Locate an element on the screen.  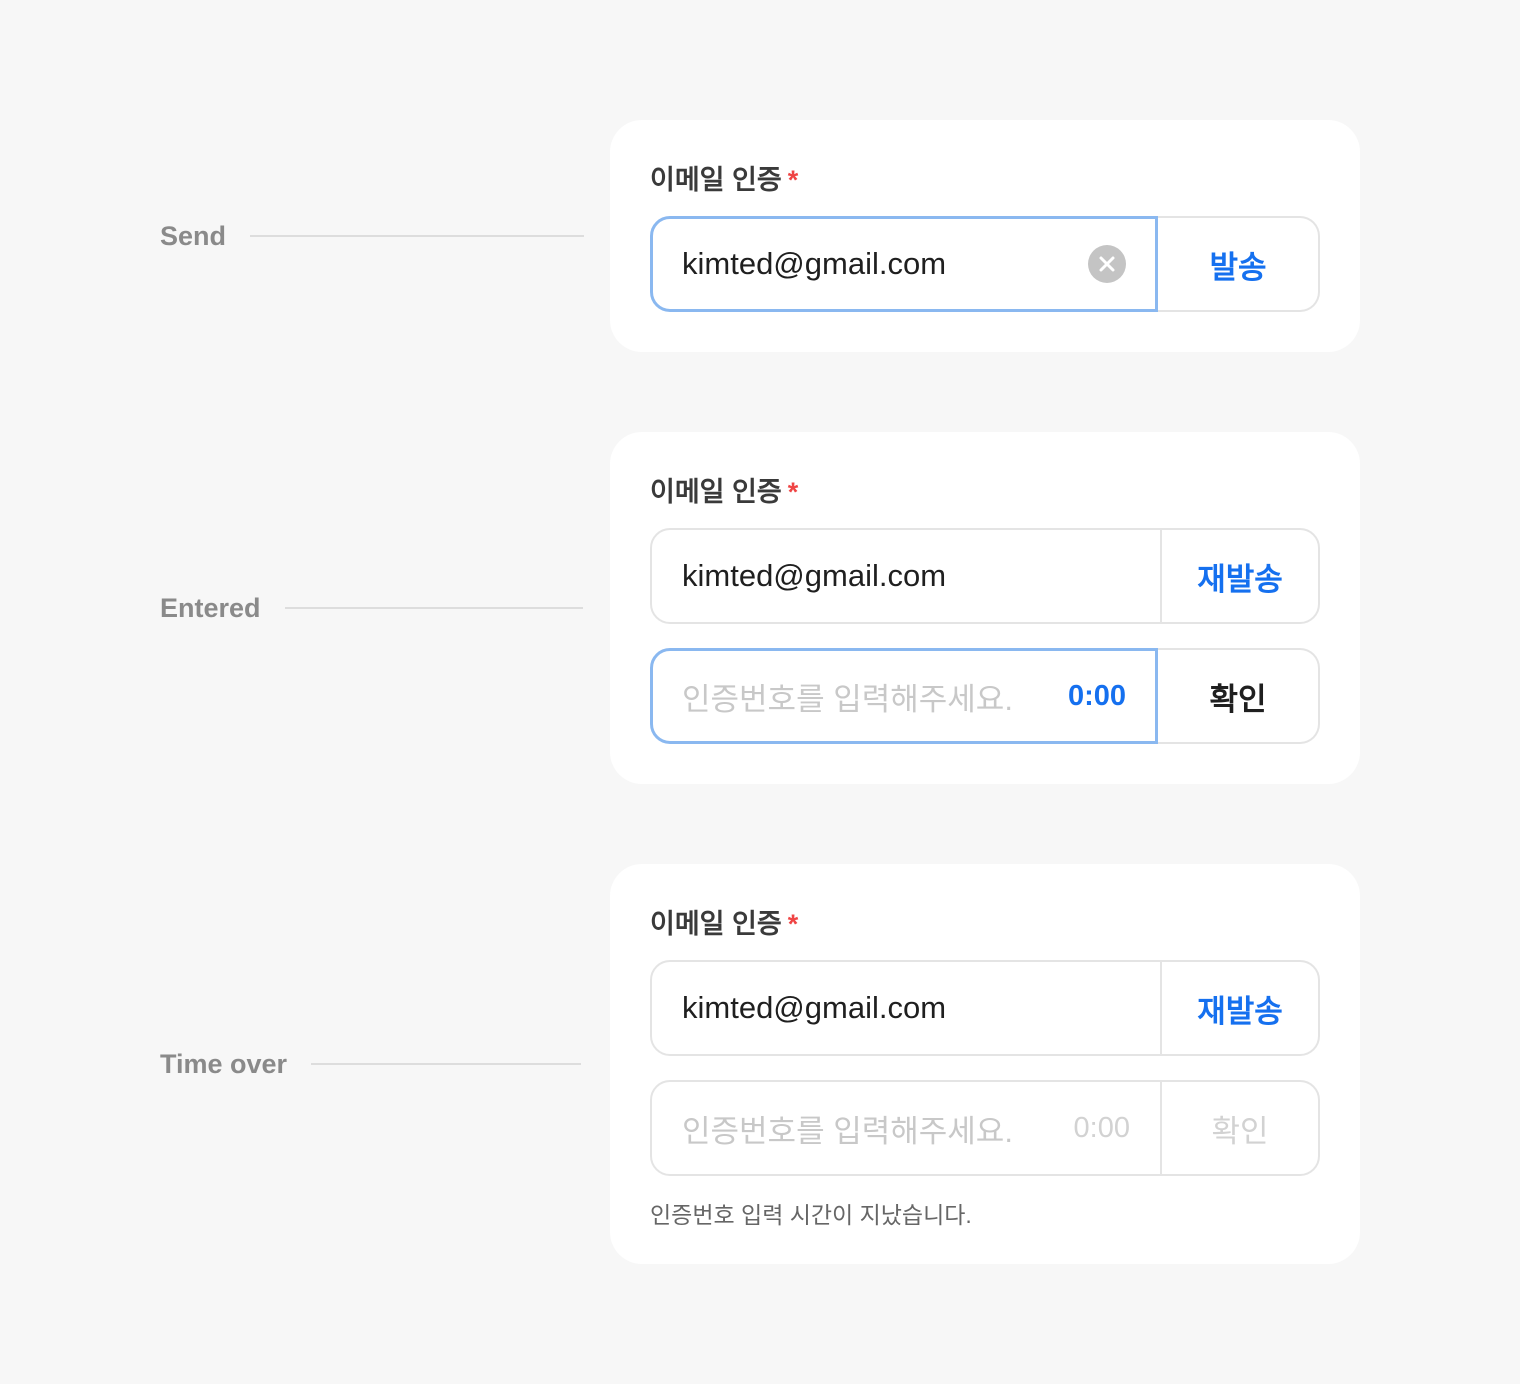
state-label-text: Entered is located at coordinates (210, 607).